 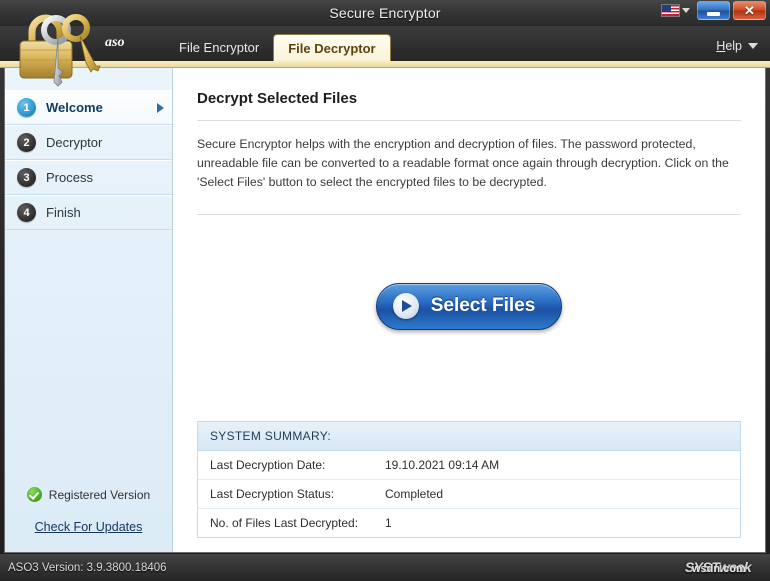 I want to click on summary-row-files-last-decrypted: No. of Files Last Decrypted: 1, so click(x=469, y=523).